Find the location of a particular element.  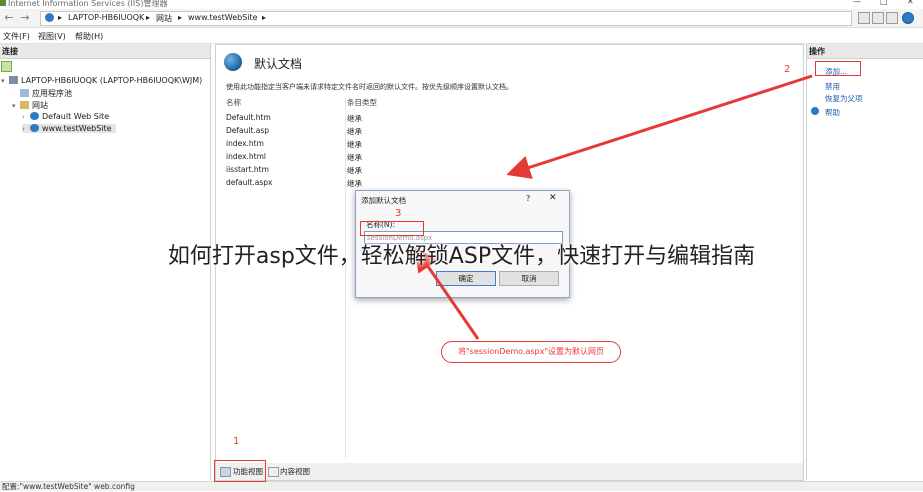

annotation-arrow-add is located at coordinates (659, 126).